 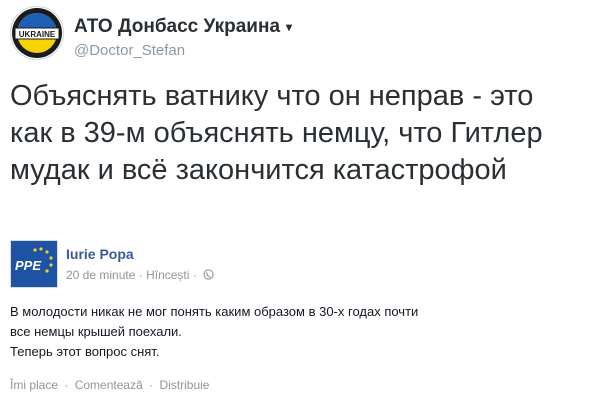 I want to click on globe-icon, so click(x=208, y=276).